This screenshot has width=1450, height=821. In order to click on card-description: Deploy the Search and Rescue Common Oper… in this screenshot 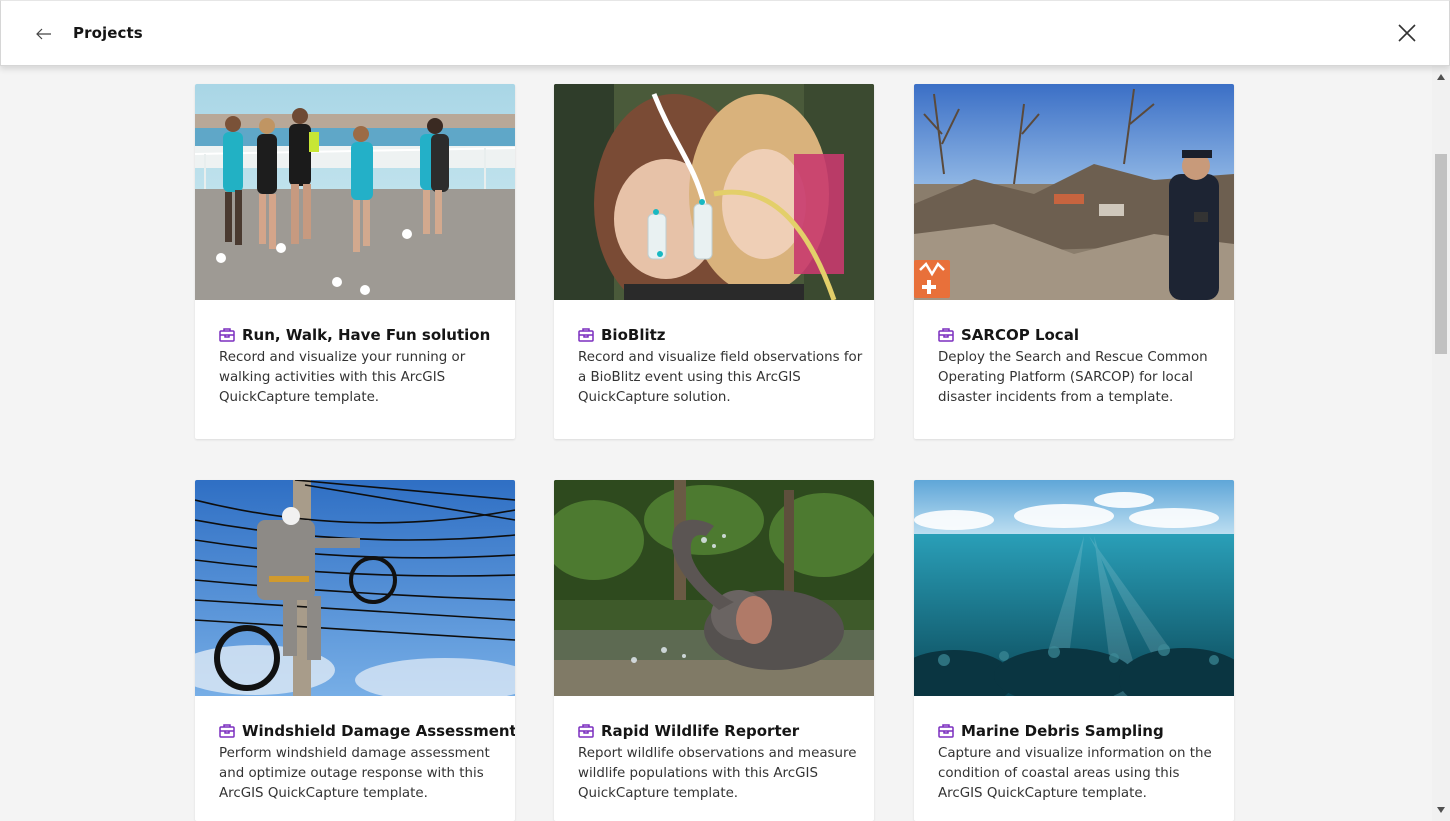, I will do `click(1073, 377)`.